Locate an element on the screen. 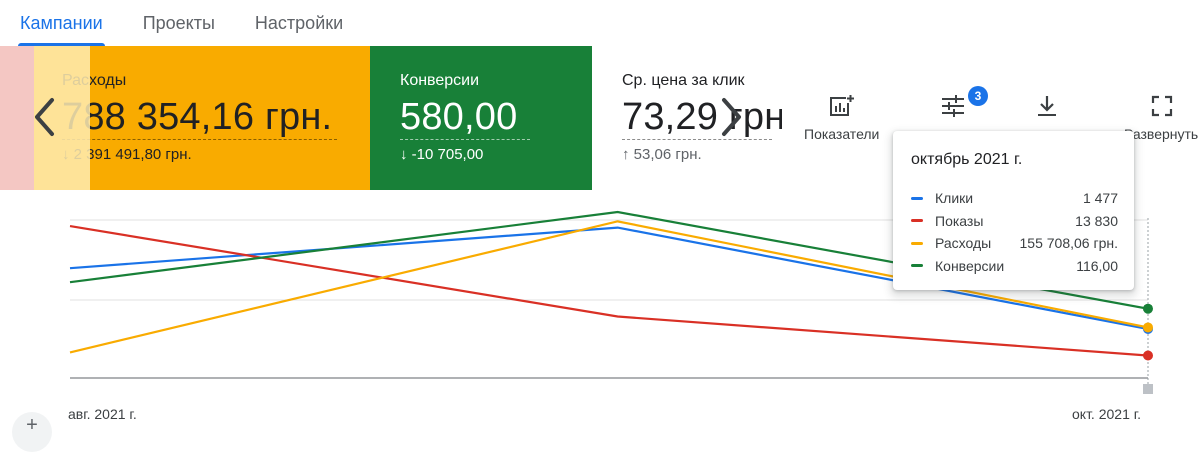  add-fab-button: + is located at coordinates (32, 432).